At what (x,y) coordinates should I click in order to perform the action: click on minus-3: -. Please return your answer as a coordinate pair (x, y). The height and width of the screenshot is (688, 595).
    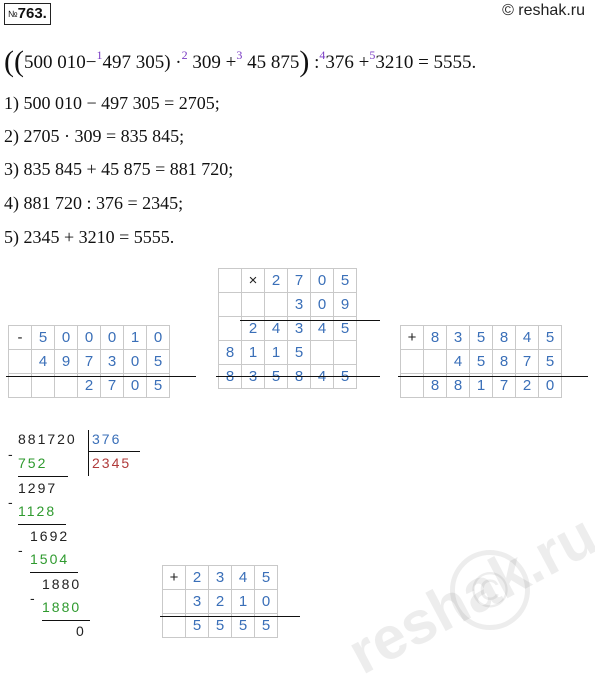
    Looking at the image, I should click on (21, 550).